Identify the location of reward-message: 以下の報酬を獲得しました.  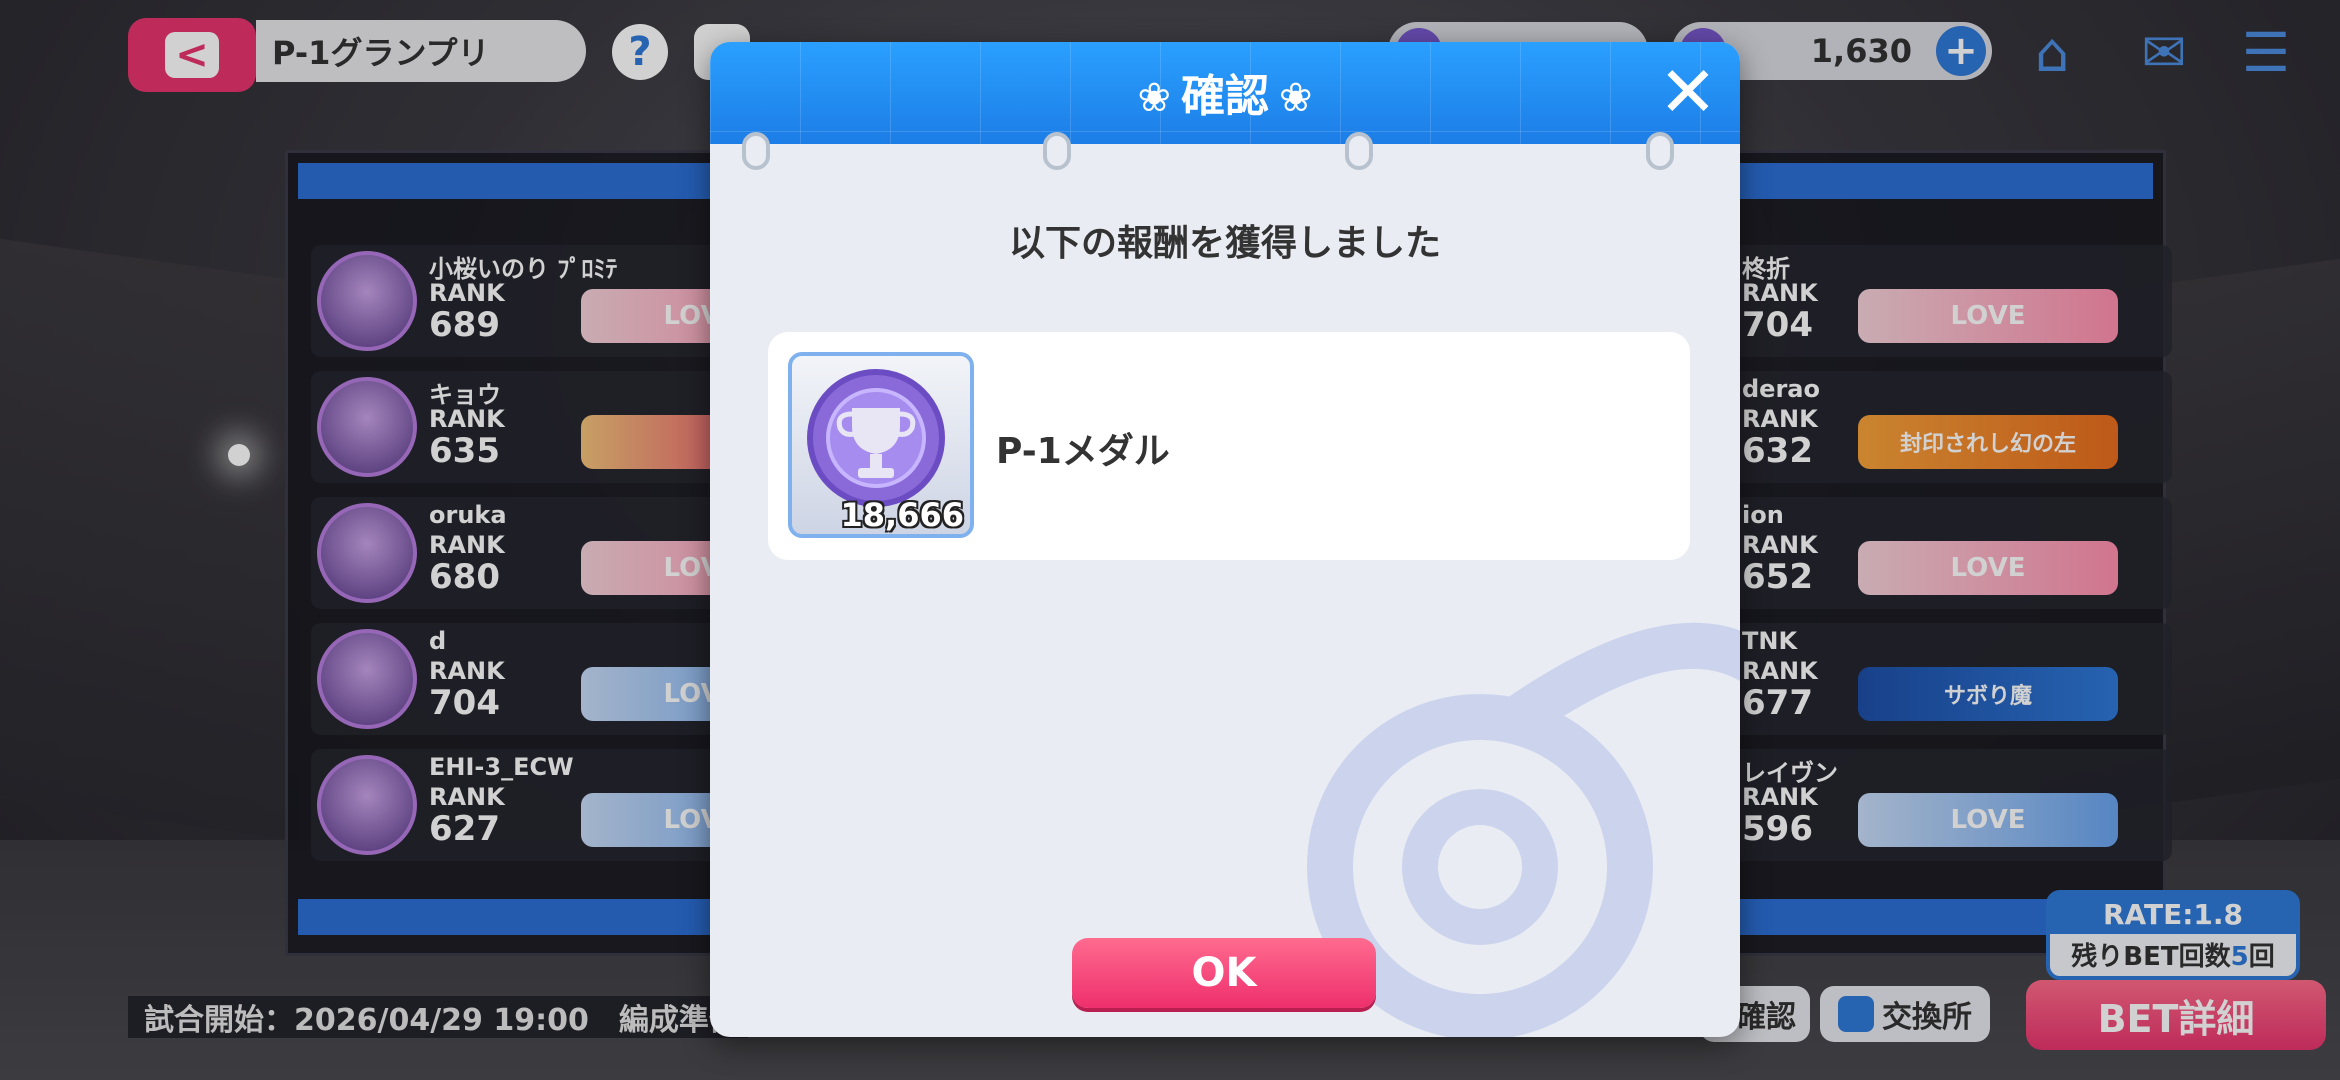
(1224, 243).